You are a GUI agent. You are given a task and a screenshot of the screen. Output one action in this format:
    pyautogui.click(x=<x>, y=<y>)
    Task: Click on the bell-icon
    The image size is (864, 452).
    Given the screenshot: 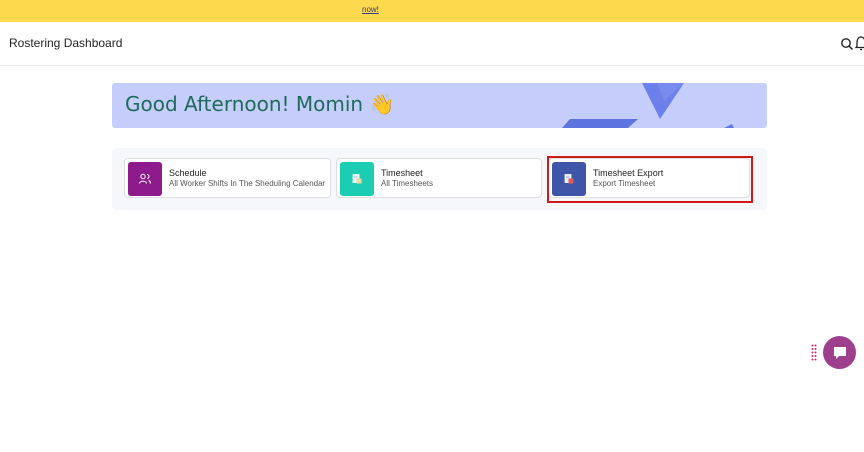 What is the action you would take?
    pyautogui.click(x=859, y=43)
    